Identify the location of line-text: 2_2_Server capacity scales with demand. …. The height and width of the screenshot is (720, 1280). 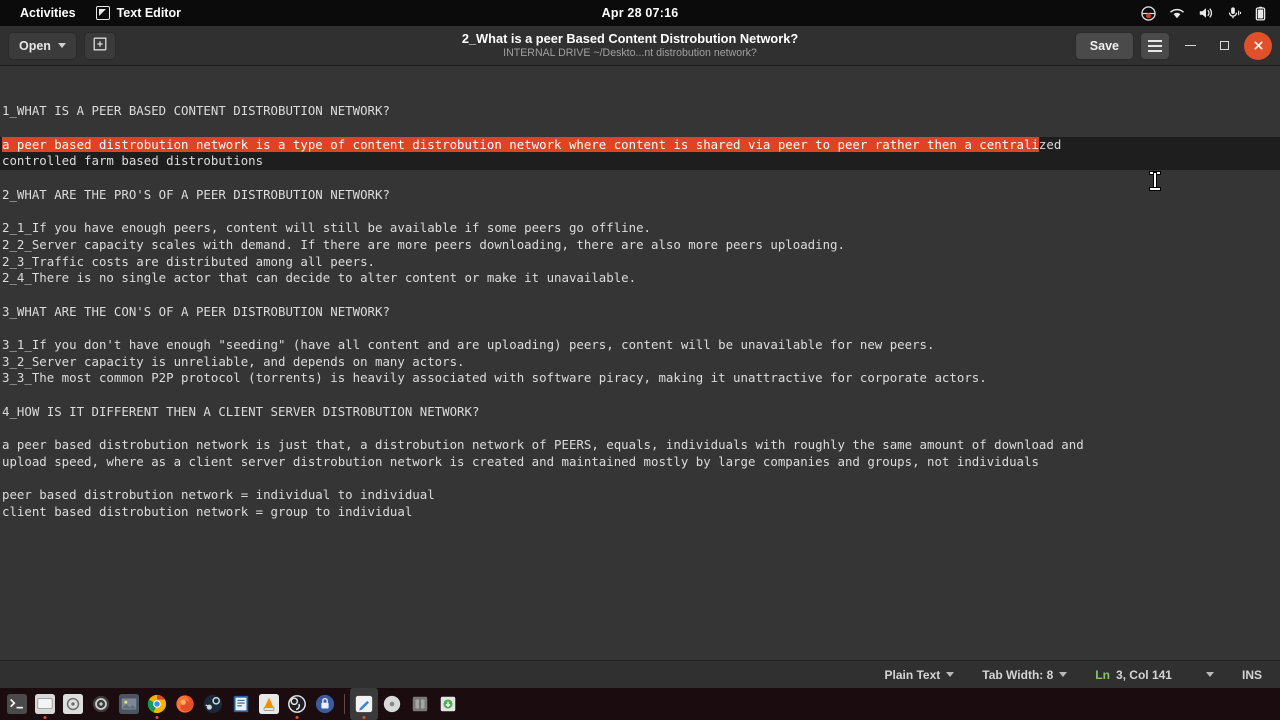
(423, 244).